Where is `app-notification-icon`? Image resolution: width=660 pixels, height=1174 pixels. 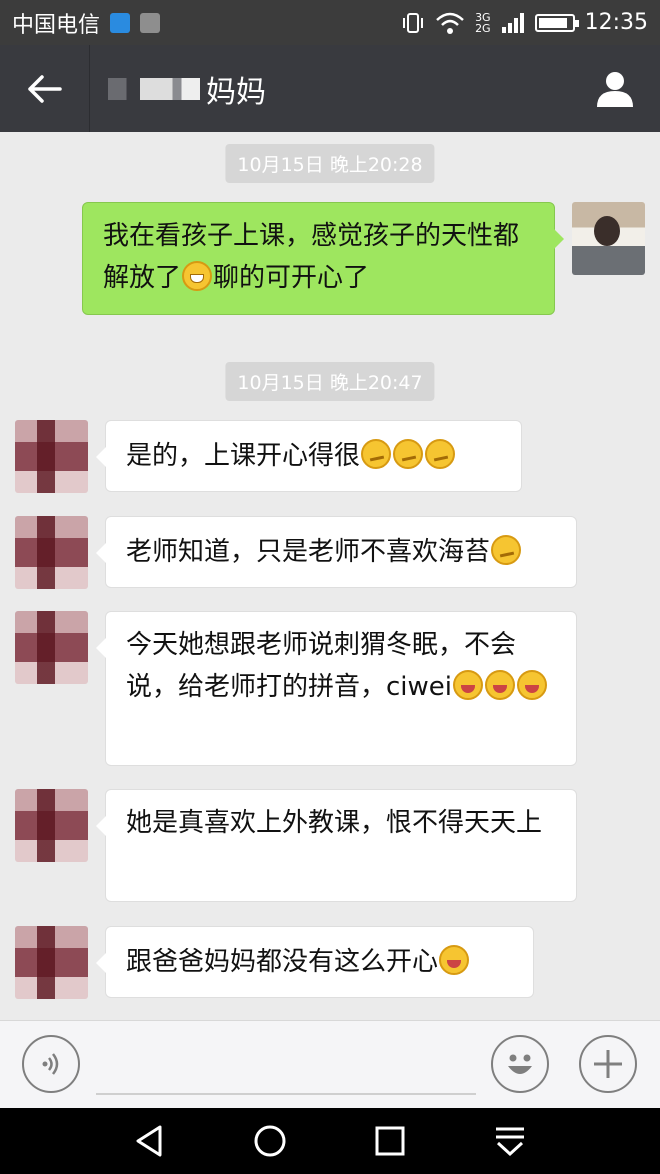 app-notification-icon is located at coordinates (120, 22).